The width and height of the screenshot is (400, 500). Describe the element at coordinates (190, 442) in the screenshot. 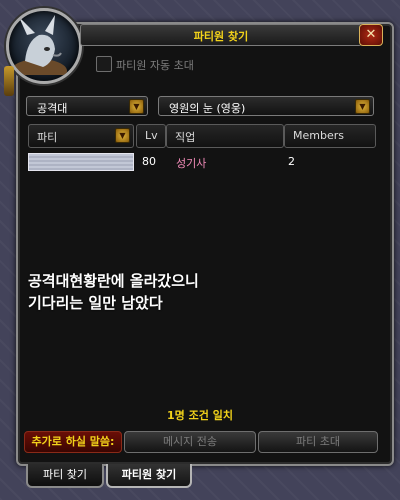

I see `send-message-button: 메시지 전송` at that location.